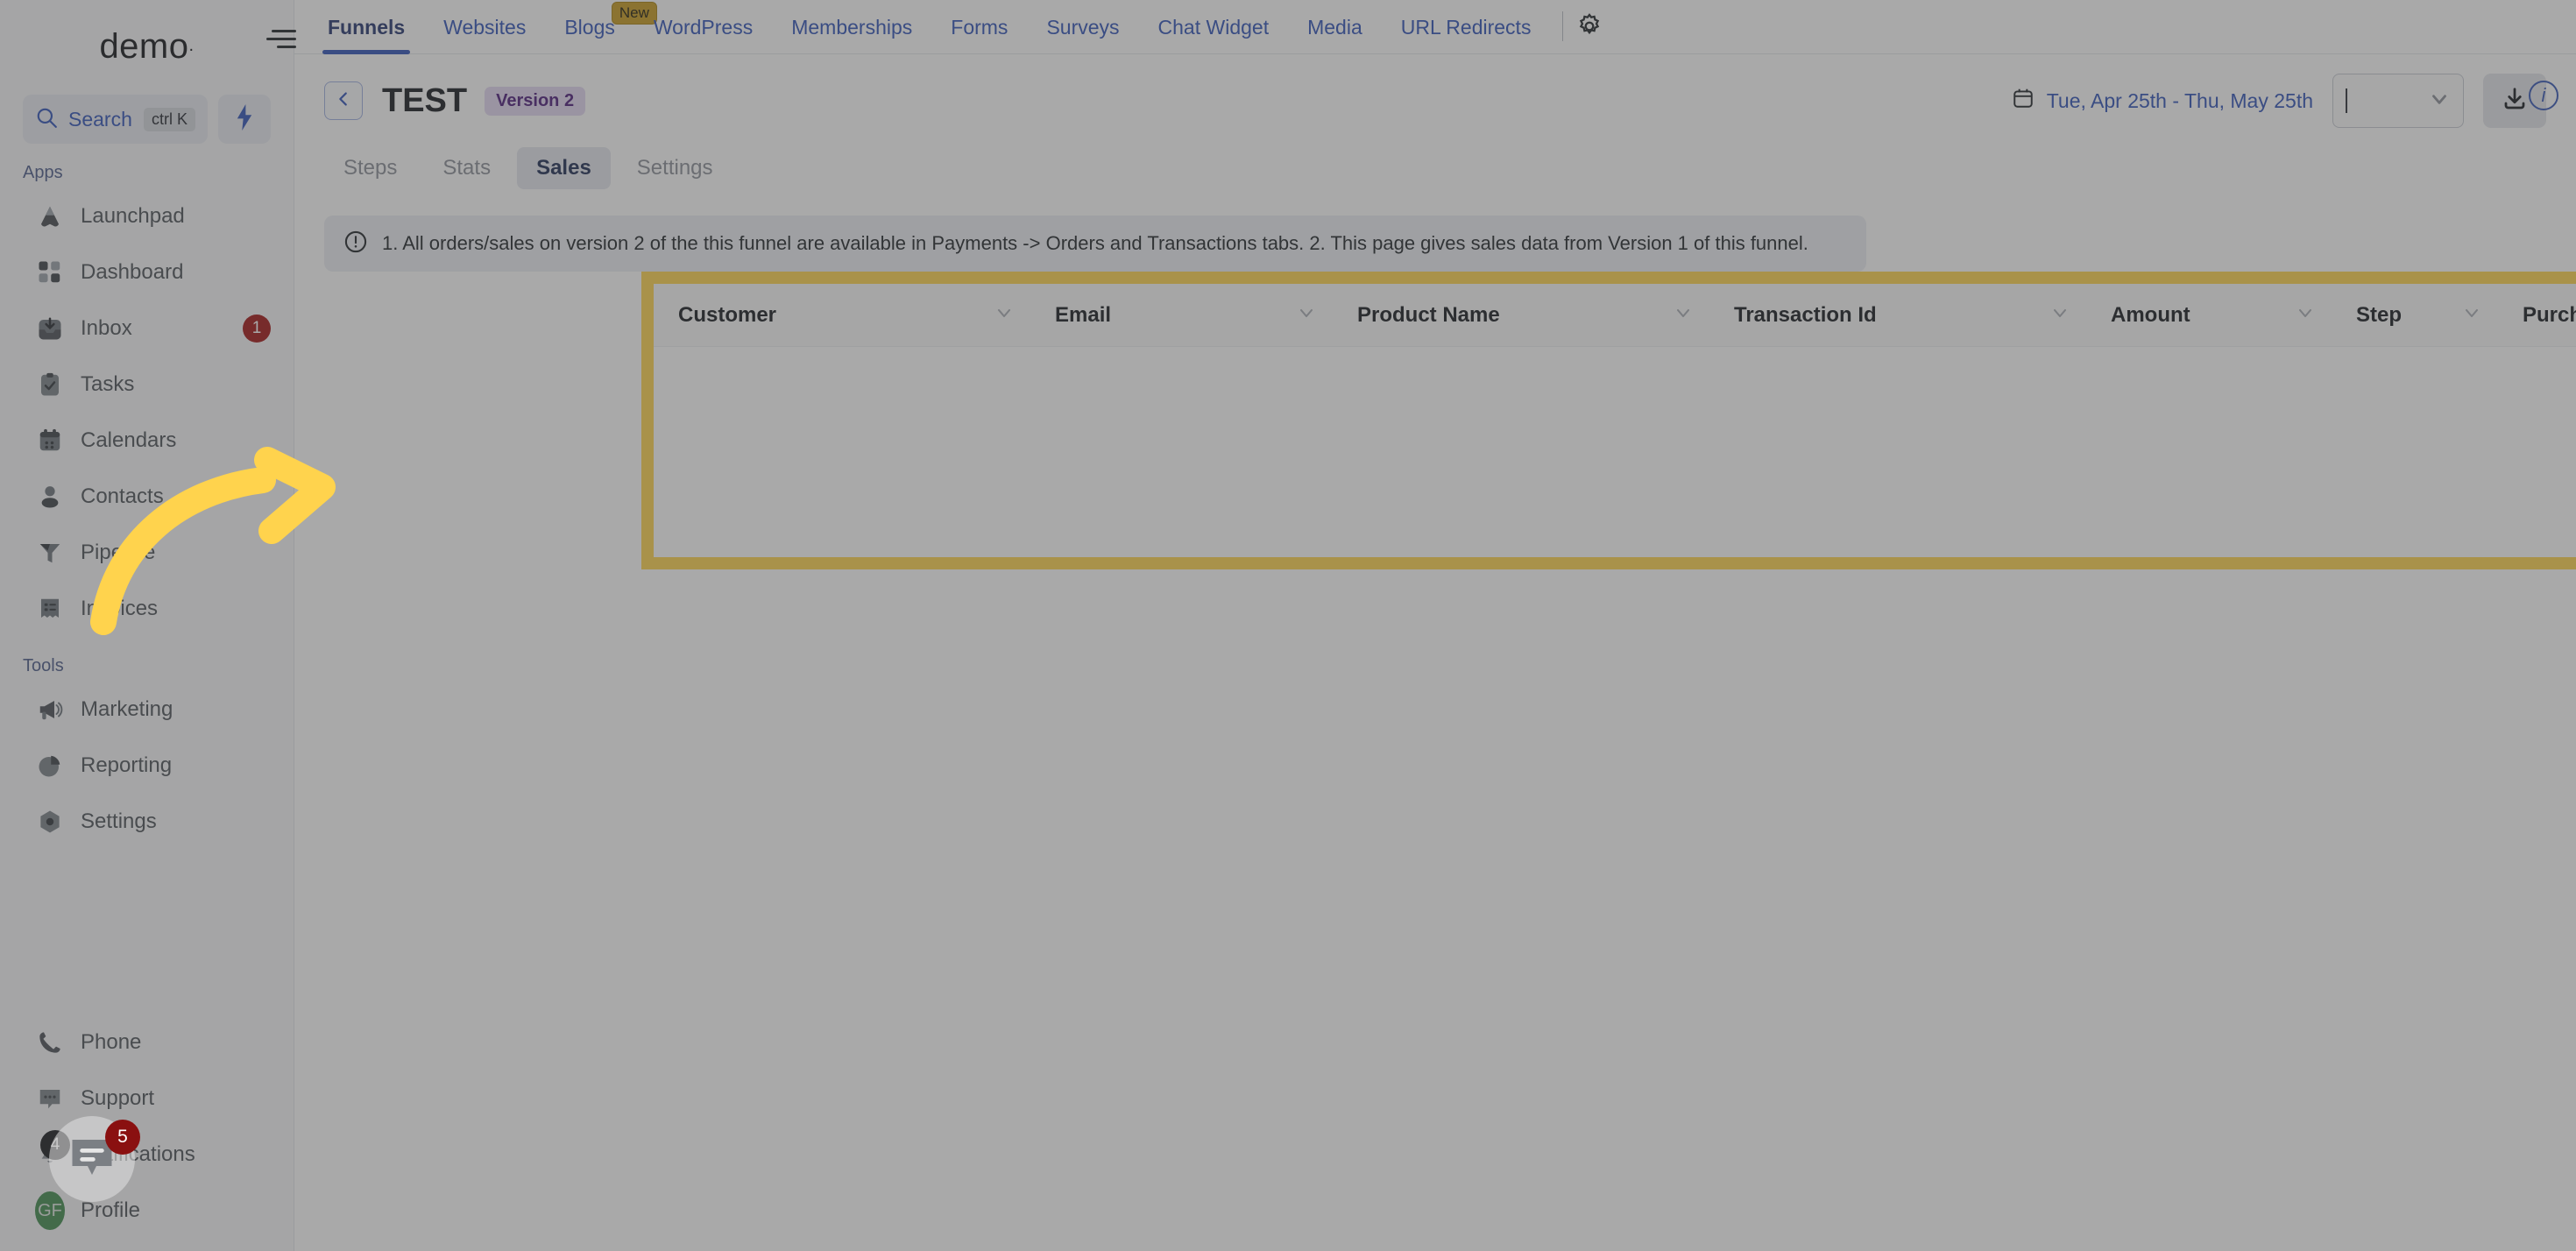 Image resolution: width=2576 pixels, height=1251 pixels. Describe the element at coordinates (1521, 315) in the screenshot. I see `table-header-product-name: Product Name` at that location.